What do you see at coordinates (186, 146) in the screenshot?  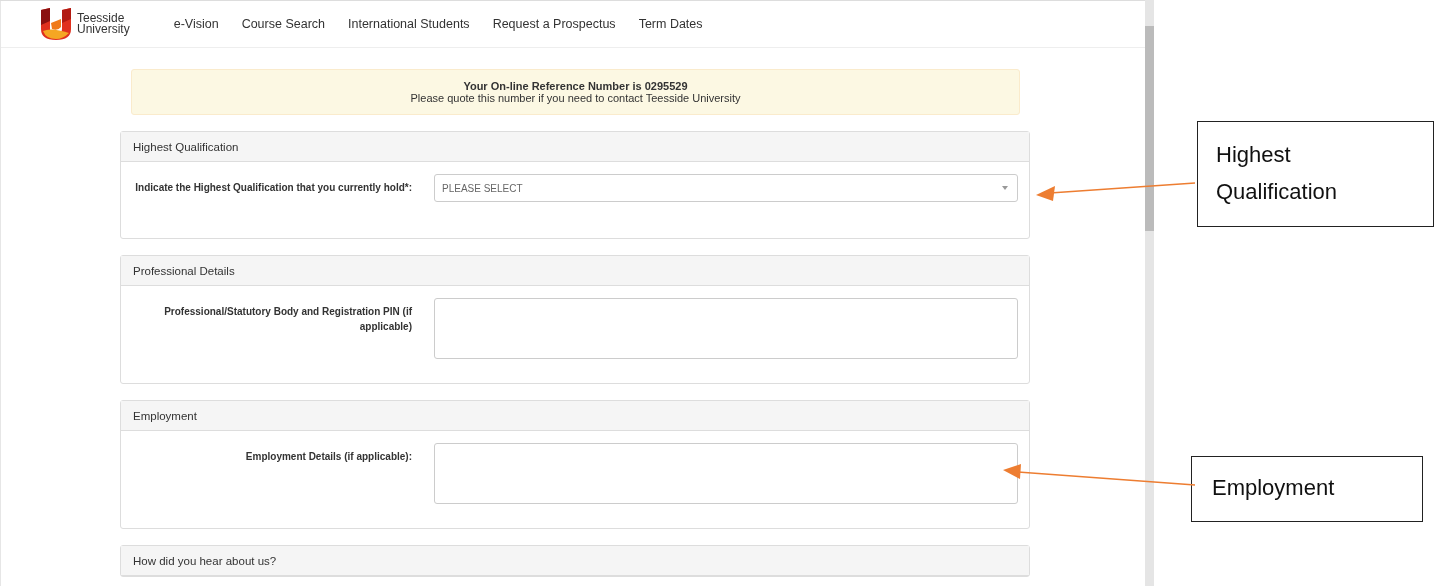 I see `panel-title: Highest Qualification` at bounding box center [186, 146].